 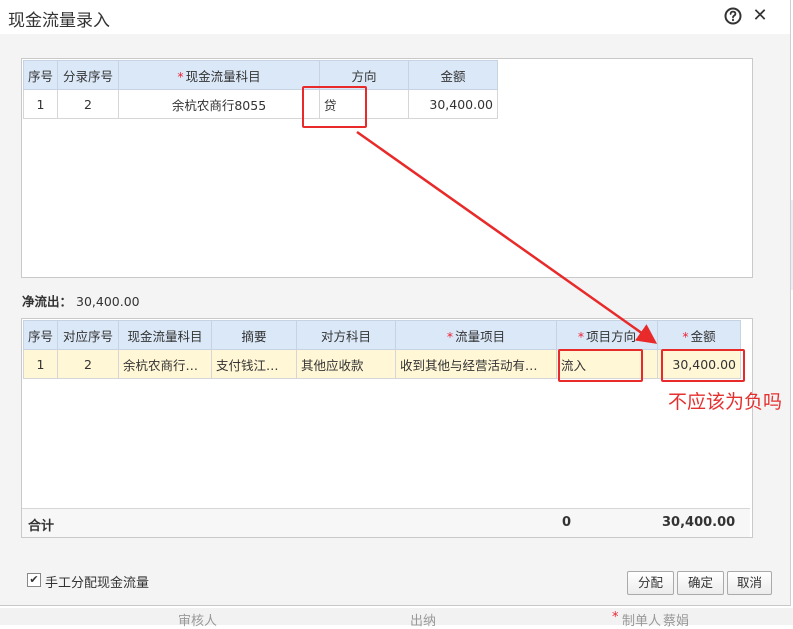 What do you see at coordinates (88, 104) in the screenshot?
I see `cell-entry-seq: 2` at bounding box center [88, 104].